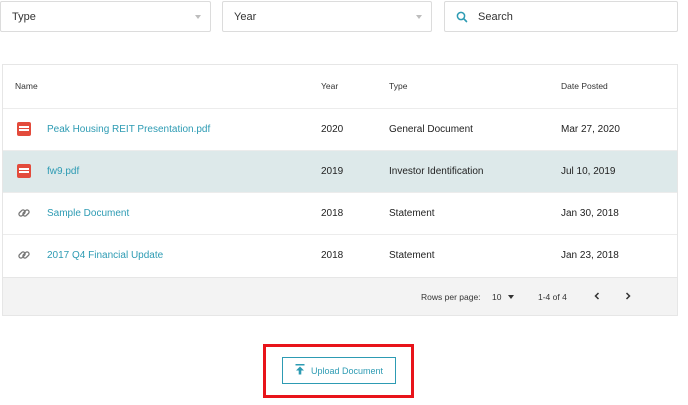  Describe the element at coordinates (495, 16) in the screenshot. I see `search-placeholder: Search` at that location.